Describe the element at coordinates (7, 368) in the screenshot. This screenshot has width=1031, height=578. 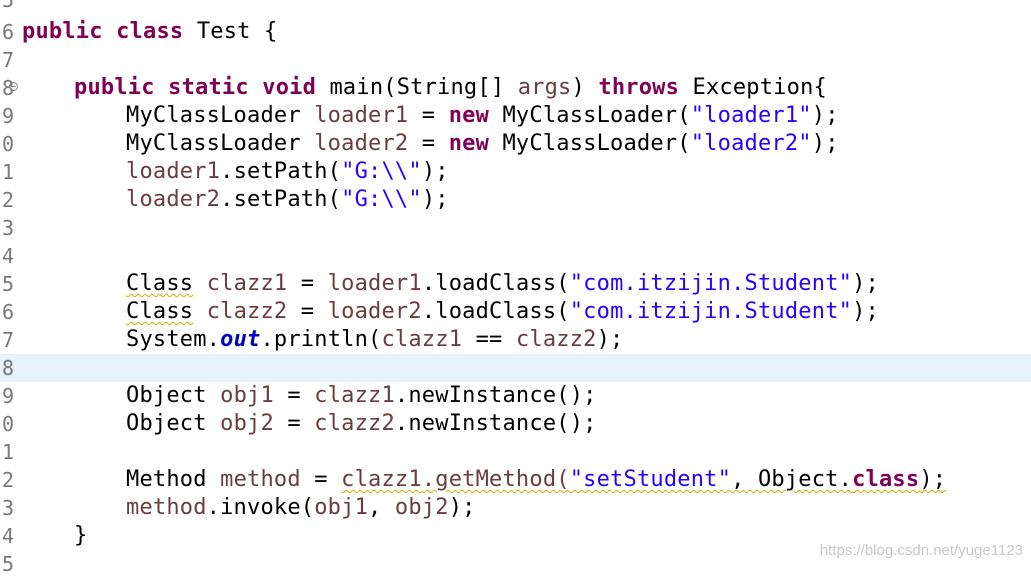
I see `line-number: 8` at that location.